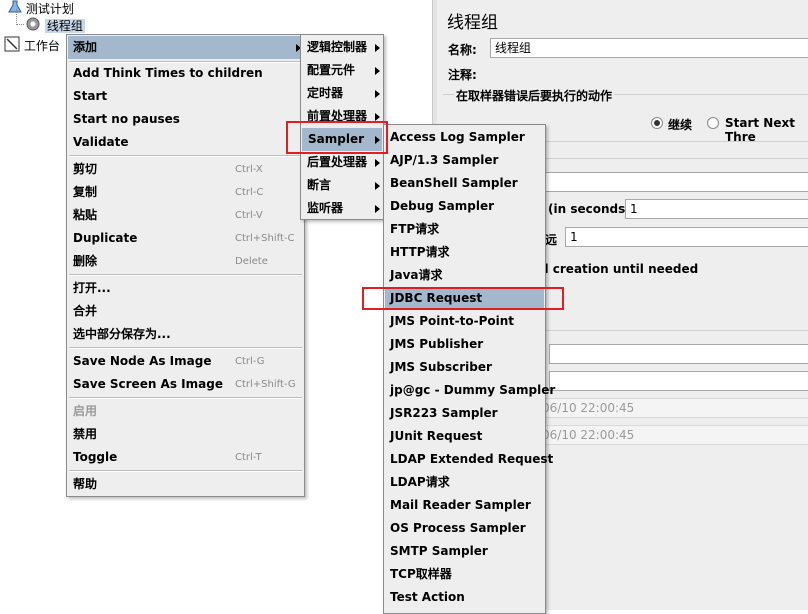 The height and width of the screenshot is (614, 808). I want to click on tree-label-workbench: 工作台, so click(41, 46).